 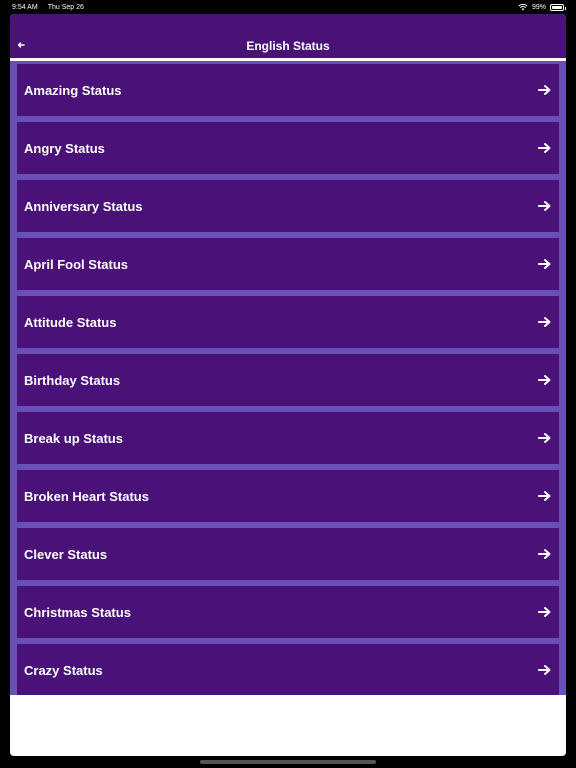 What do you see at coordinates (86, 496) in the screenshot?
I see `list-item-label: Broken Heart Status` at bounding box center [86, 496].